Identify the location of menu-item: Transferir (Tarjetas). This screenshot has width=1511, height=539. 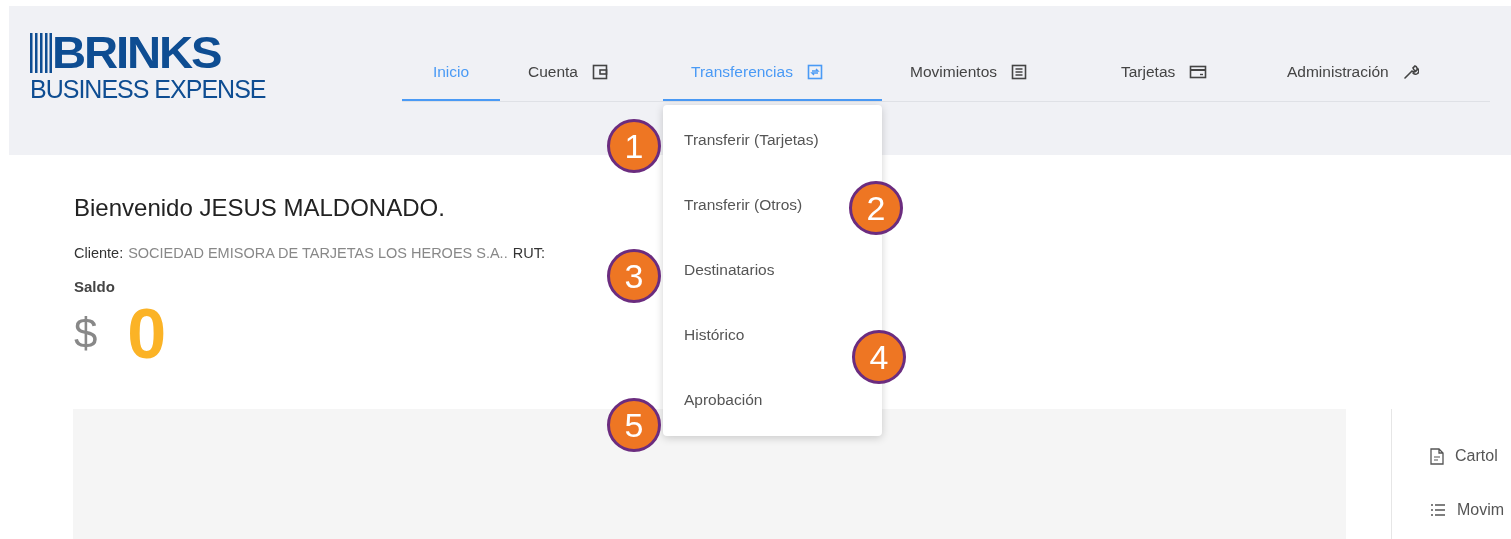
(751, 139).